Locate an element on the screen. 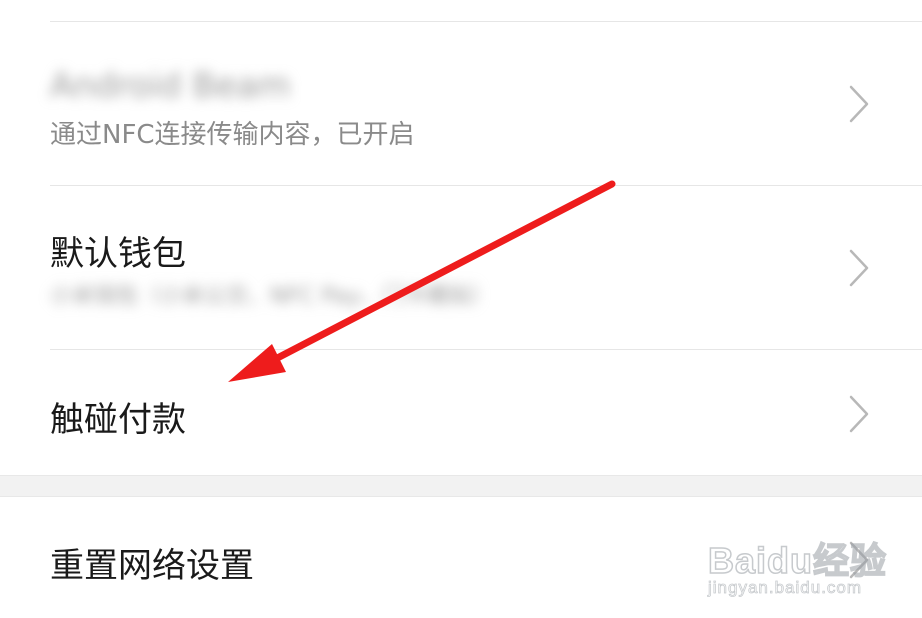 Image resolution: width=922 pixels, height=618 pixels. watermark-logo-text: Baidu经验 is located at coordinates (797, 560).